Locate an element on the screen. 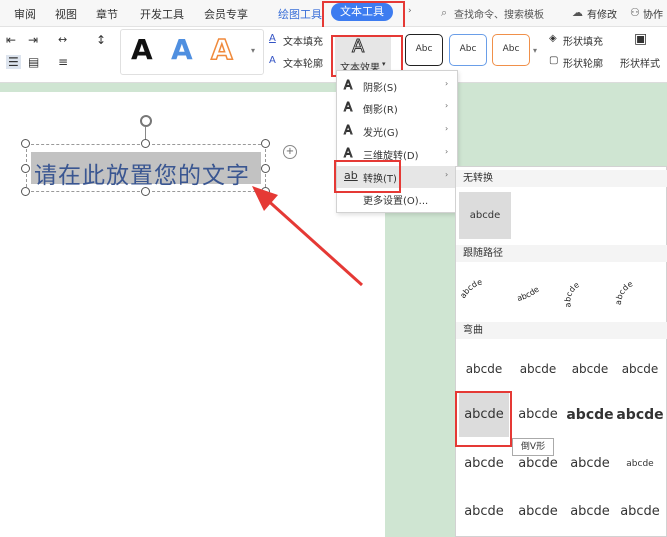  indent-increase-icon: ⇥ is located at coordinates (33, 40).